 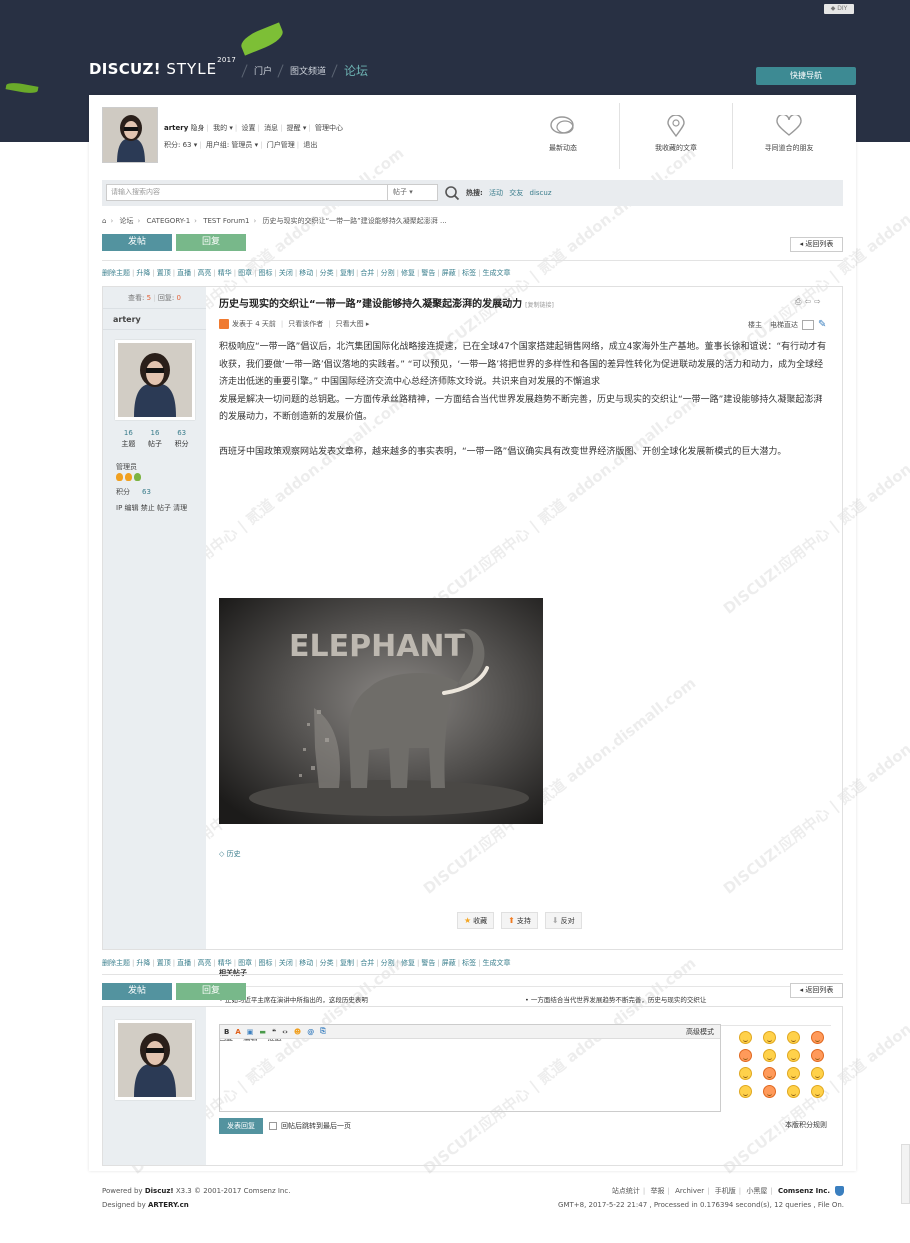 What do you see at coordinates (162, 67) in the screenshot?
I see `site-logo: DISCUZ! STYLE2017` at bounding box center [162, 67].